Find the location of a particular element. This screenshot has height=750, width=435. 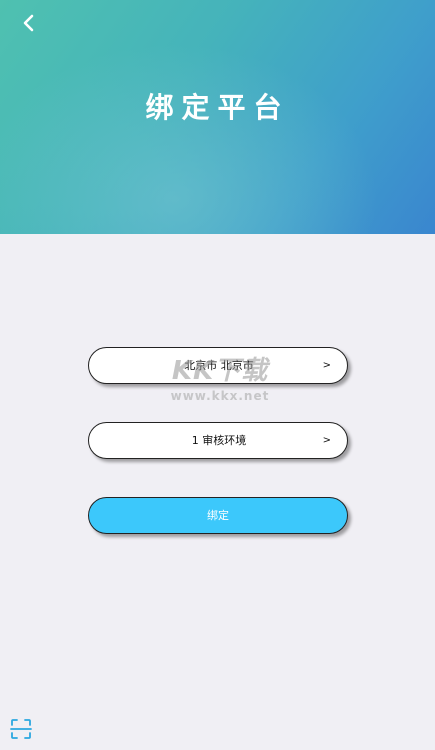

page-title: 绑定平台 is located at coordinates (217, 107).